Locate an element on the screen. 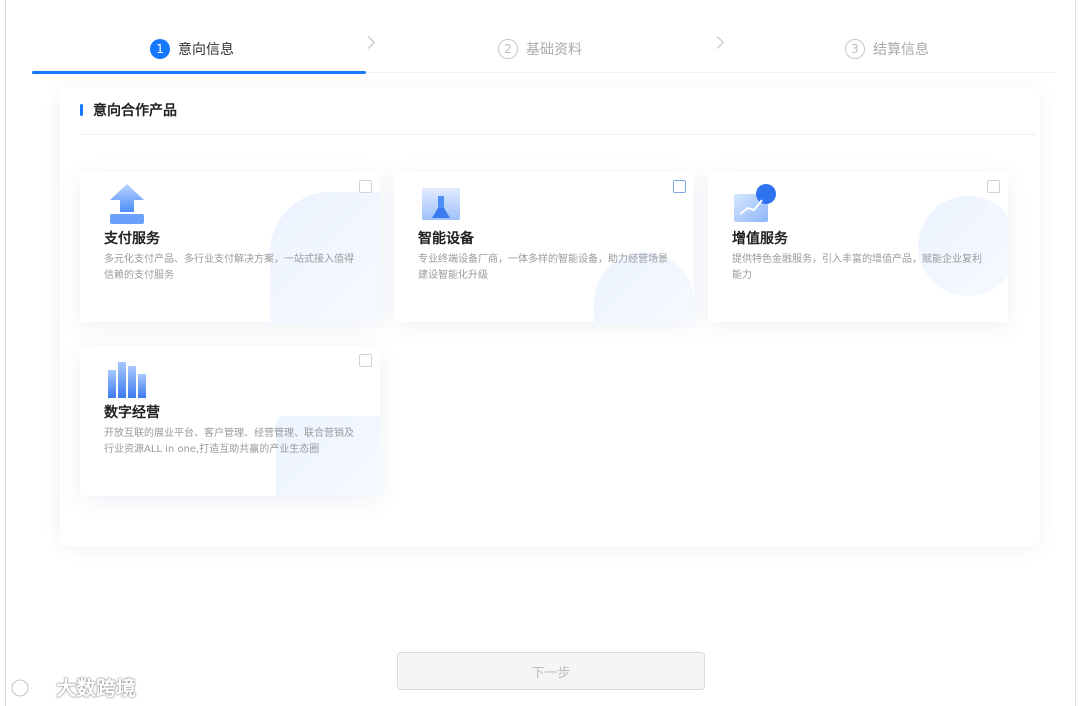 The image size is (1080, 706). step-number: 3 is located at coordinates (855, 49).